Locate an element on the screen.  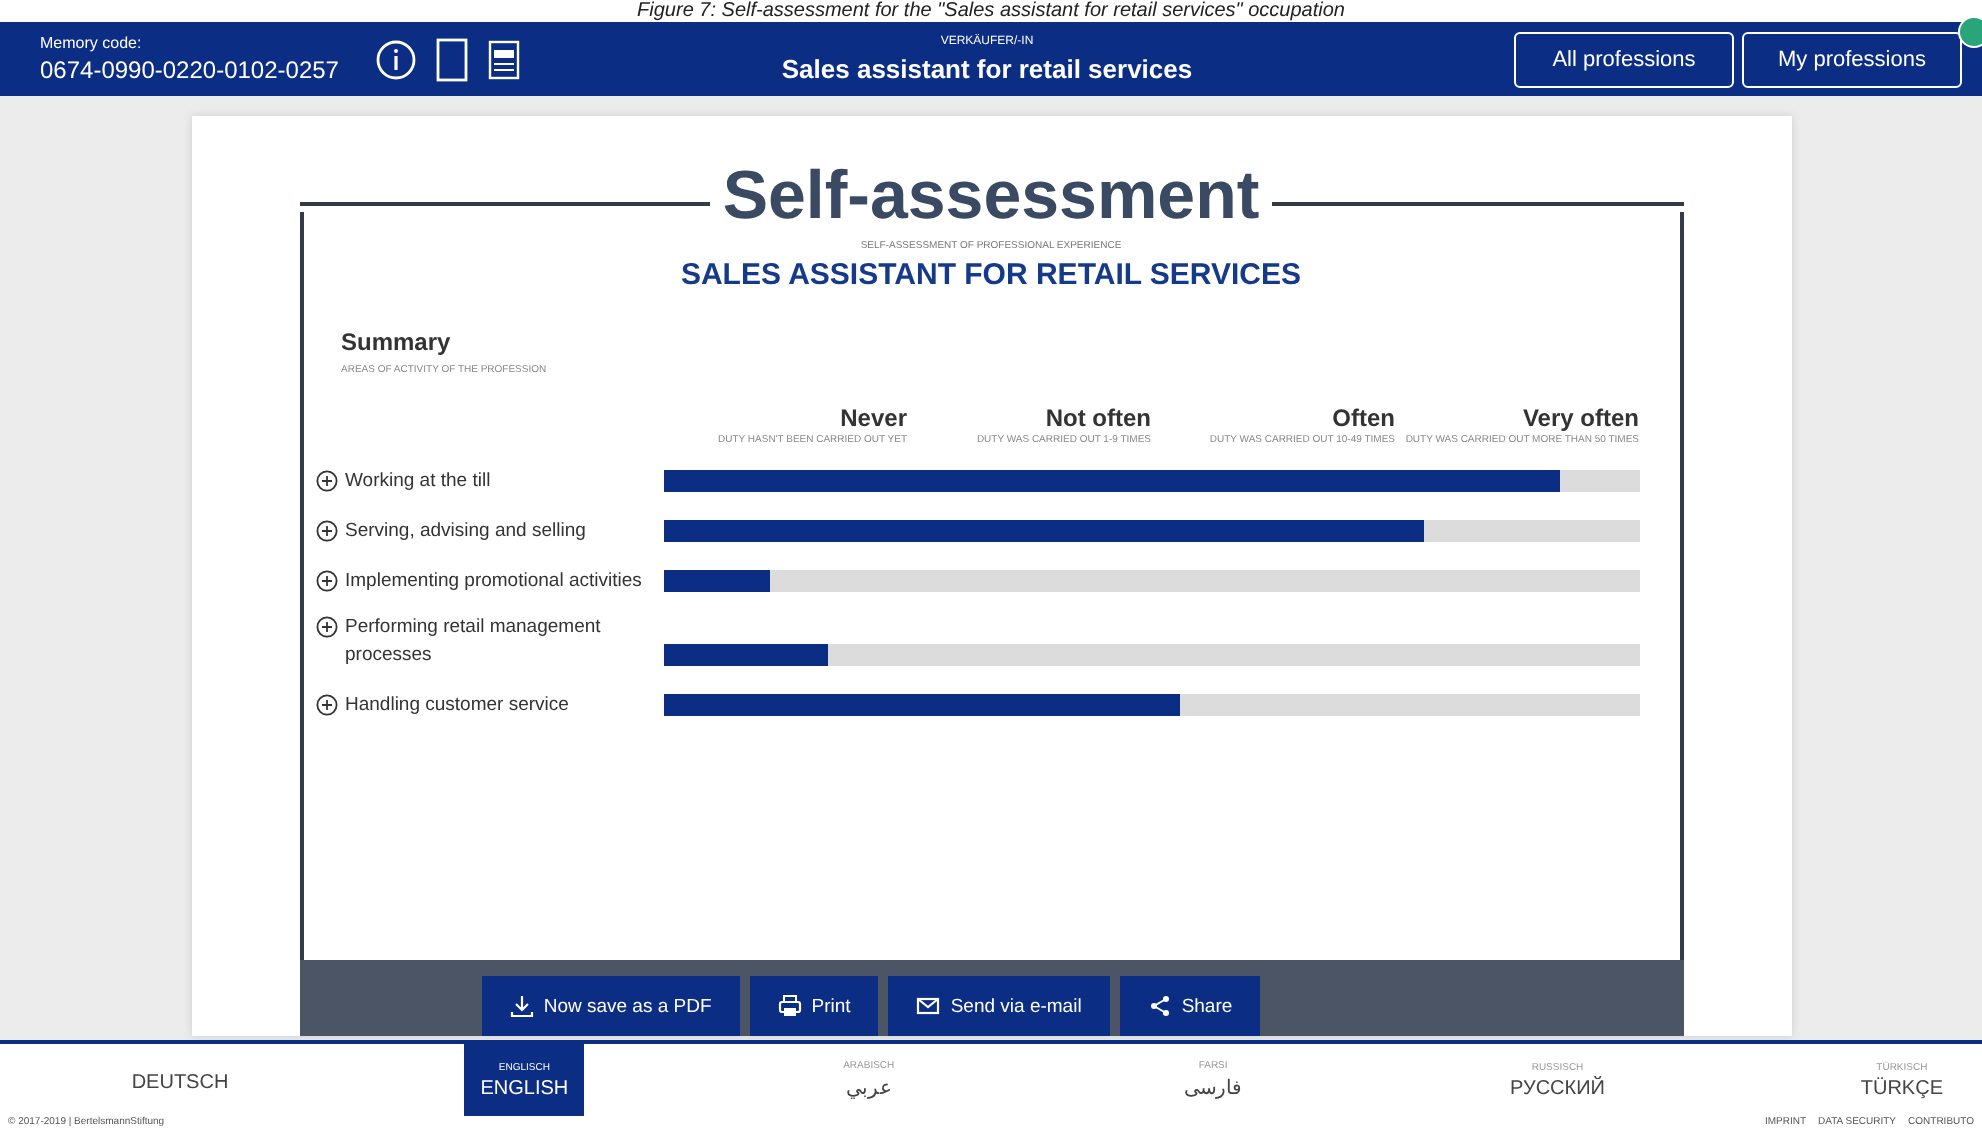
envelope-icon is located at coordinates (928, 1006).